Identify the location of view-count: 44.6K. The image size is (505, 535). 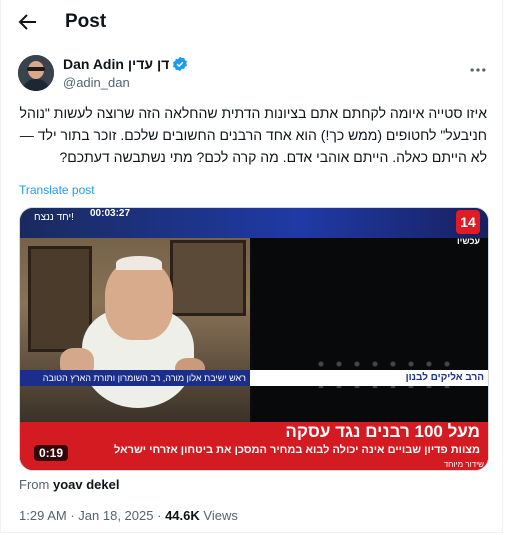
(182, 515).